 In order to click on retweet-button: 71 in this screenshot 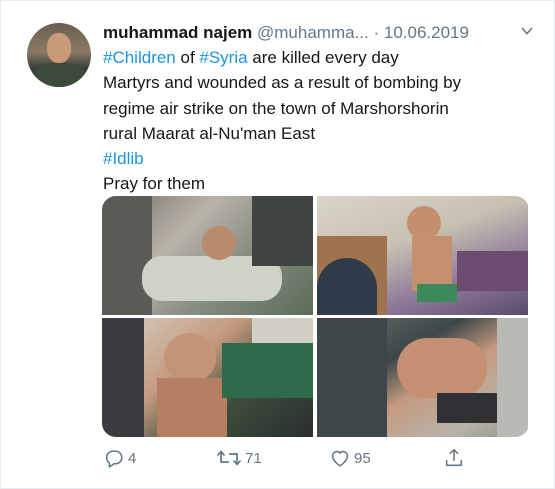, I will do `click(239, 458)`.